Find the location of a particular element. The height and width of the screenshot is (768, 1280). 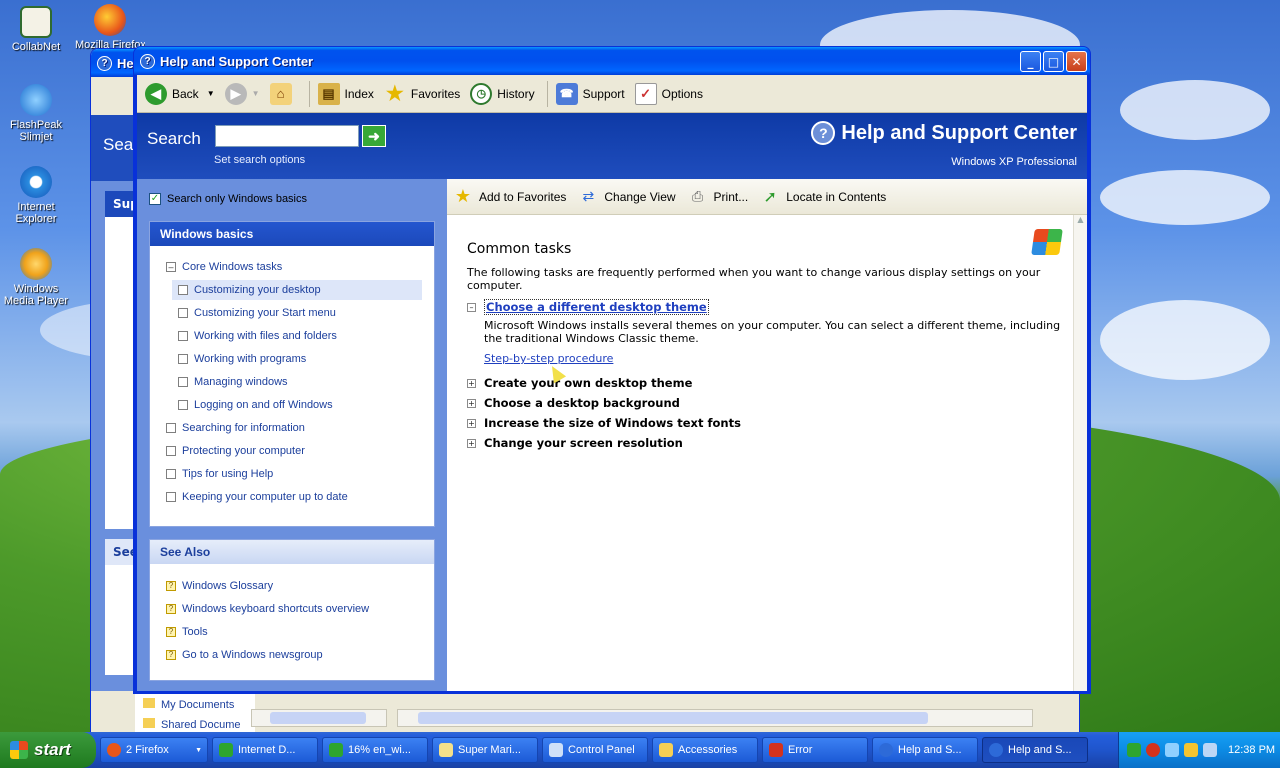

start-button: start is located at coordinates (48, 750).